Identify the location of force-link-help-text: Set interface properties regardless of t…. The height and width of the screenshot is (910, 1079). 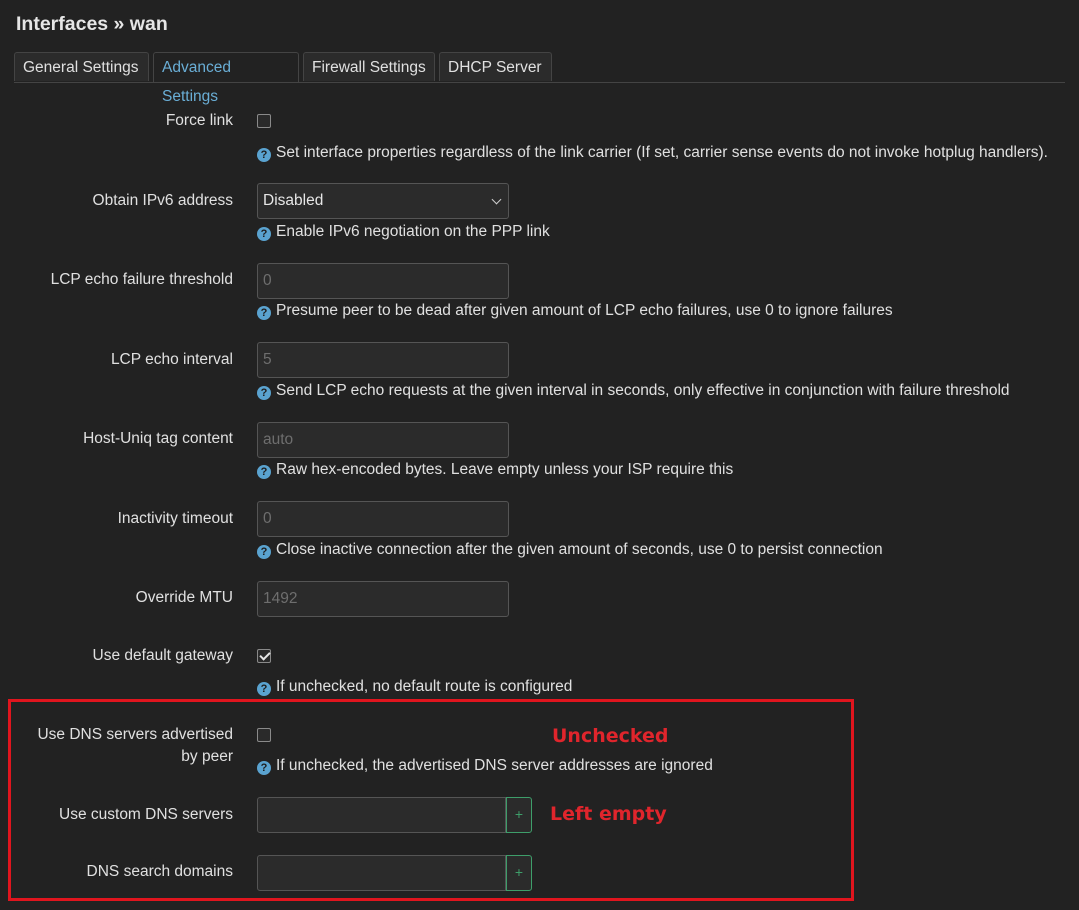
(662, 152).